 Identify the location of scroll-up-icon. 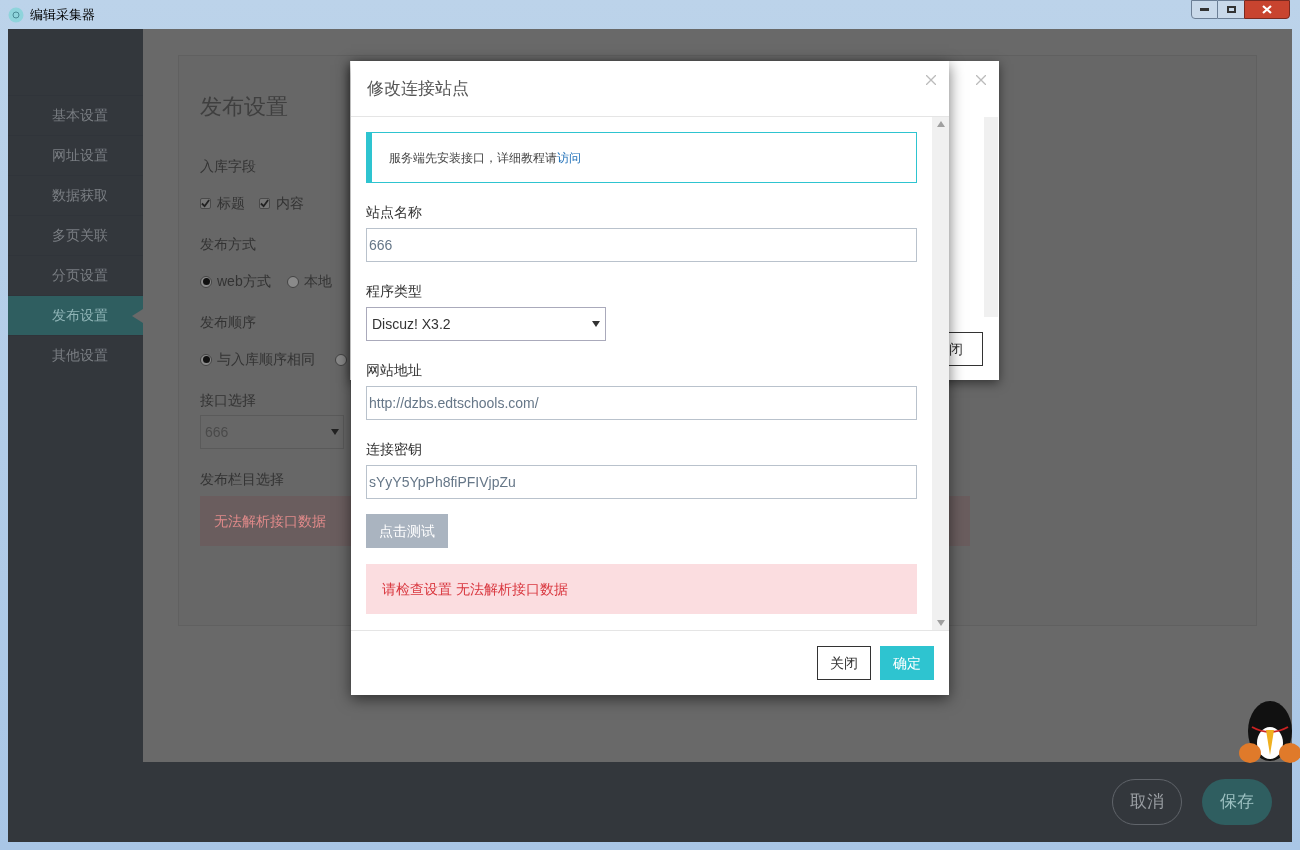
(940, 124).